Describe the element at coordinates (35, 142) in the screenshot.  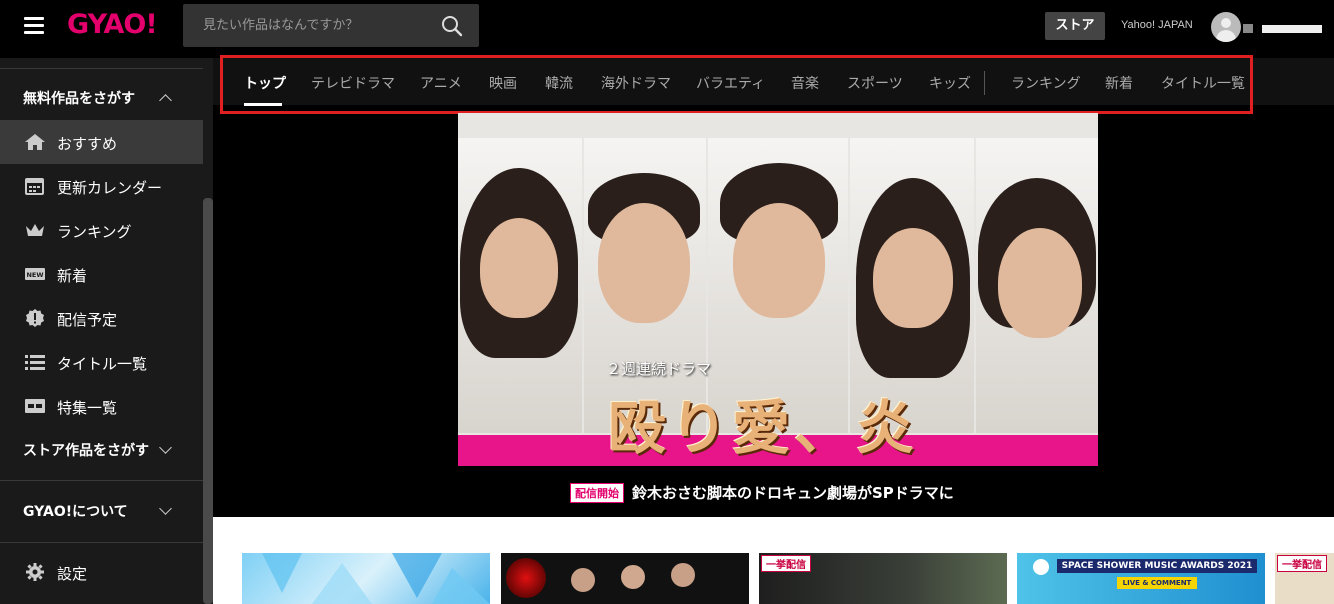
I see `home-icon` at that location.